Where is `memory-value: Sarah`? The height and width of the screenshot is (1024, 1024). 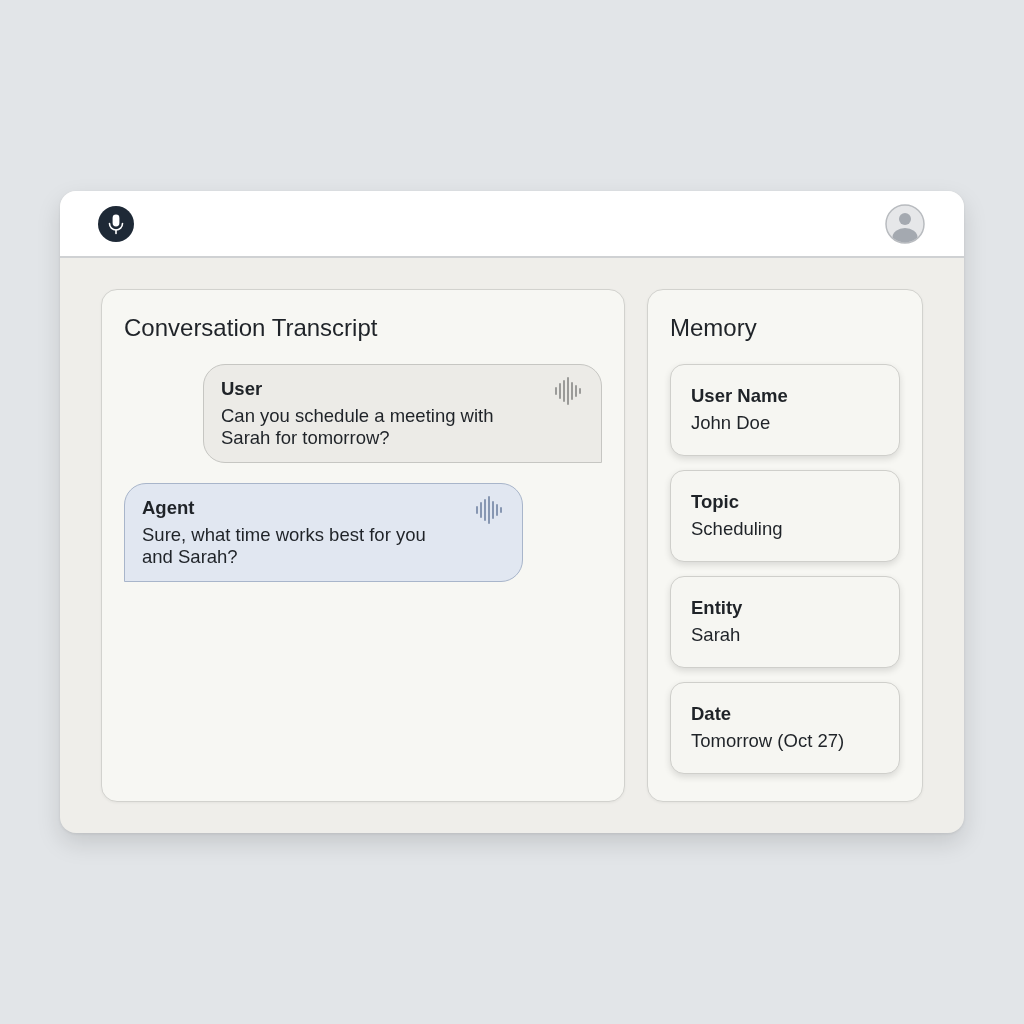
memory-value: Sarah is located at coordinates (716, 635).